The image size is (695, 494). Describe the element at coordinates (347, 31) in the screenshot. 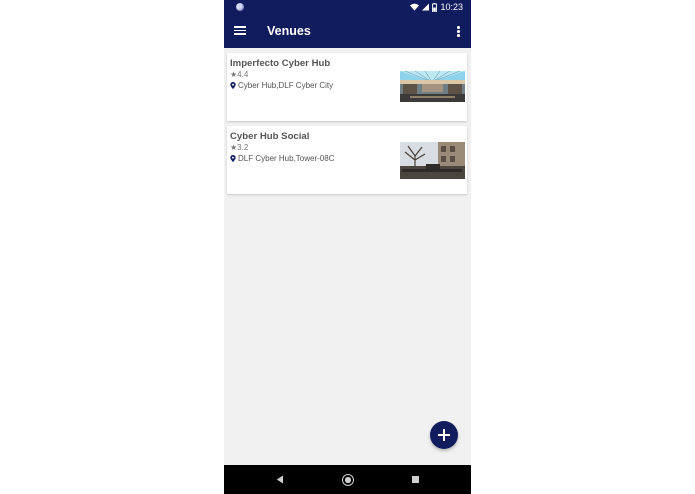

I see `app-bar: Venues` at that location.